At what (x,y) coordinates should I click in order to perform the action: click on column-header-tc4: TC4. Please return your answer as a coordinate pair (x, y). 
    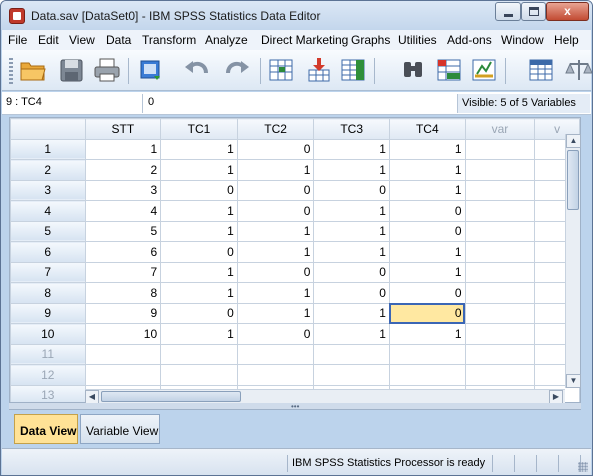
    Looking at the image, I should click on (427, 129).